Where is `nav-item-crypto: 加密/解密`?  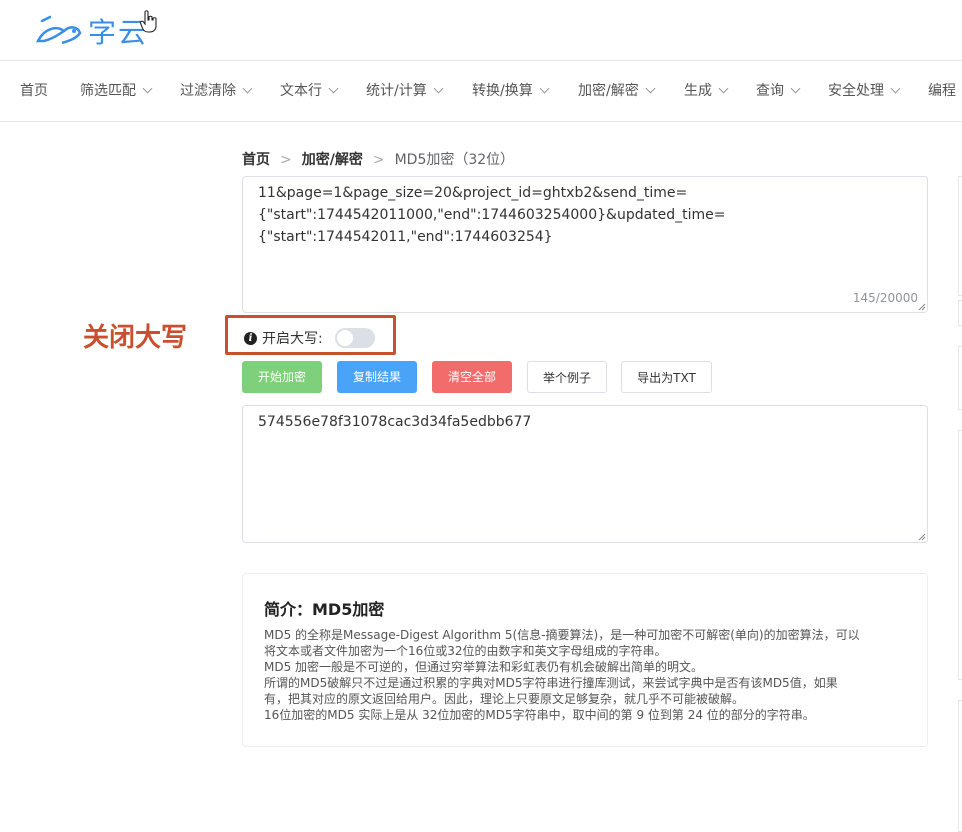
nav-item-crypto: 加密/解密 is located at coordinates (617, 91).